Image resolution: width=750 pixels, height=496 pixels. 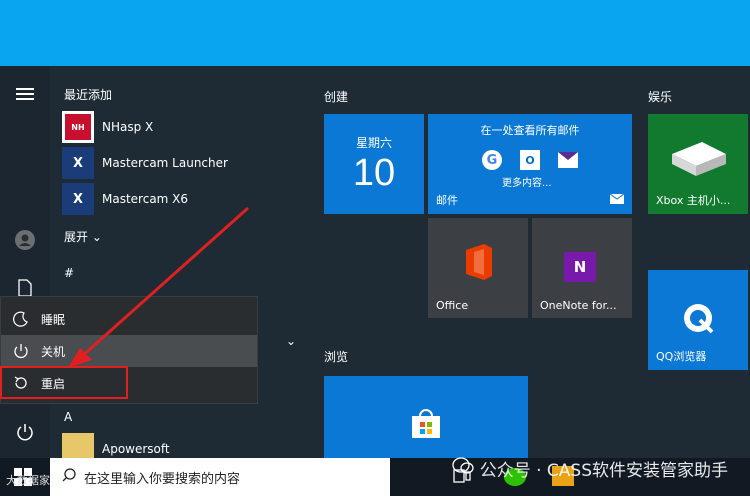 I want to click on qq-browser-tile: QQ浏览器, so click(x=698, y=320).